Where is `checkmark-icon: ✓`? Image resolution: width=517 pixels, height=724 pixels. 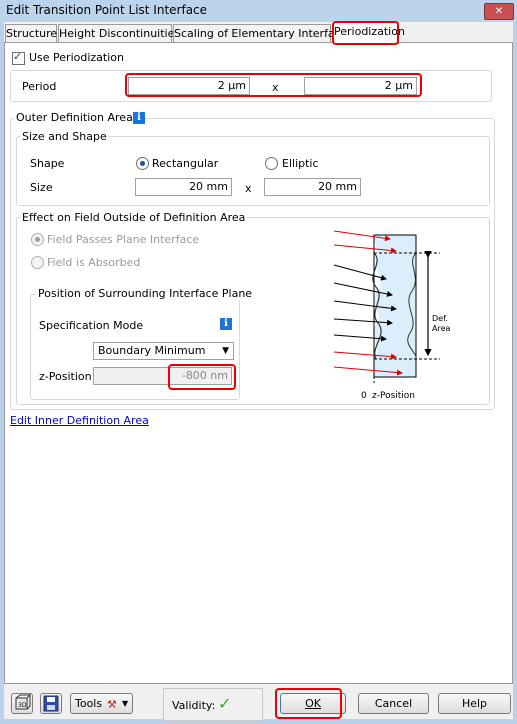
checkmark-icon: ✓ is located at coordinates (225, 703).